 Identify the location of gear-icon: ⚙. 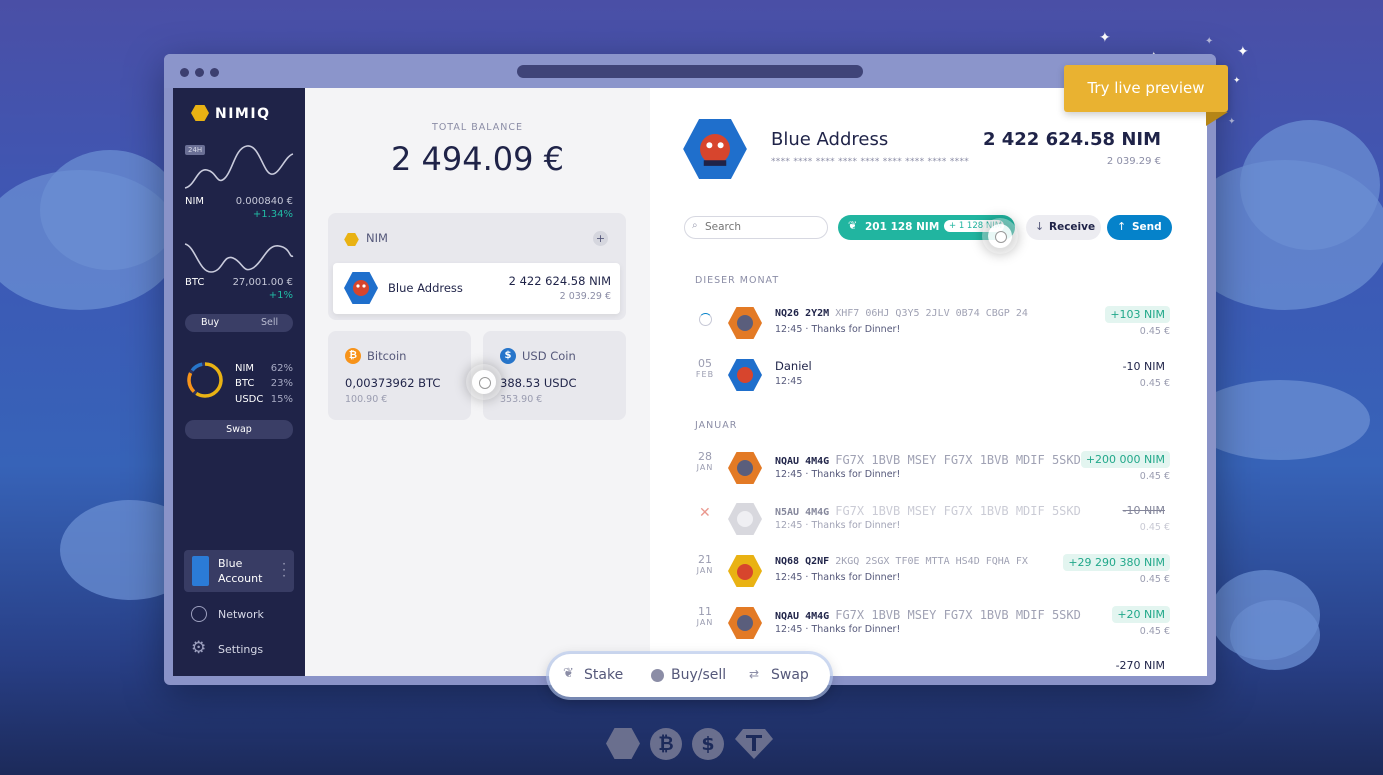
(199, 648).